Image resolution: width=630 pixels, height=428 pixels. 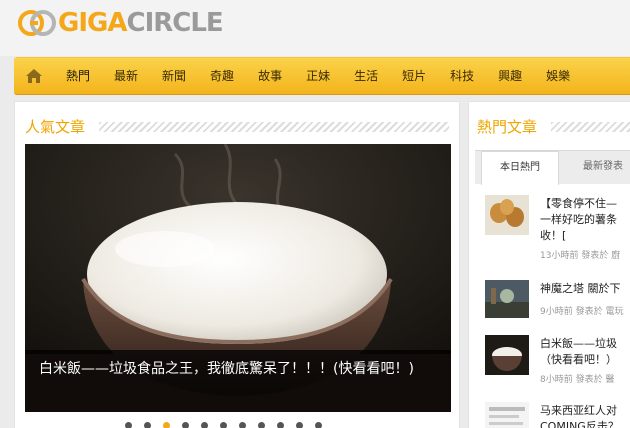 I want to click on list-item: 白米飯——垃圾 （快看看吧！） 8小時前 發表於 醫, so click(x=557, y=361).